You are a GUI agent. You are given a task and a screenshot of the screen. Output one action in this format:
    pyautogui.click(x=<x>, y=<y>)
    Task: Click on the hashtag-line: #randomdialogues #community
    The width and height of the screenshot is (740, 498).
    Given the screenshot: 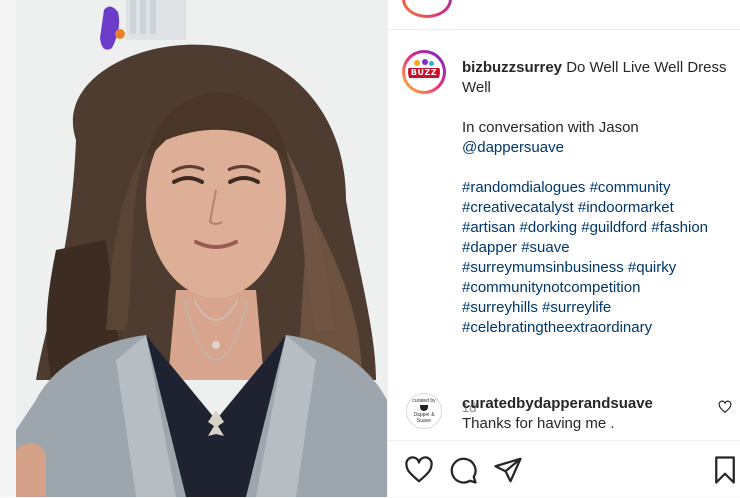 What is the action you would take?
    pyautogui.click(x=598, y=188)
    